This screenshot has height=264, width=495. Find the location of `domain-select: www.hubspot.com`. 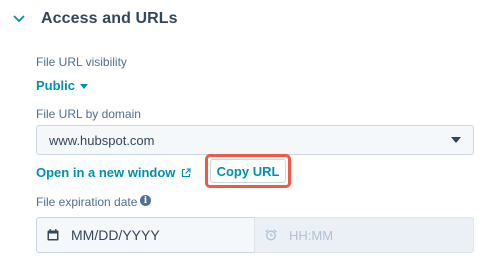

domain-select: www.hubspot.com is located at coordinates (255, 140).